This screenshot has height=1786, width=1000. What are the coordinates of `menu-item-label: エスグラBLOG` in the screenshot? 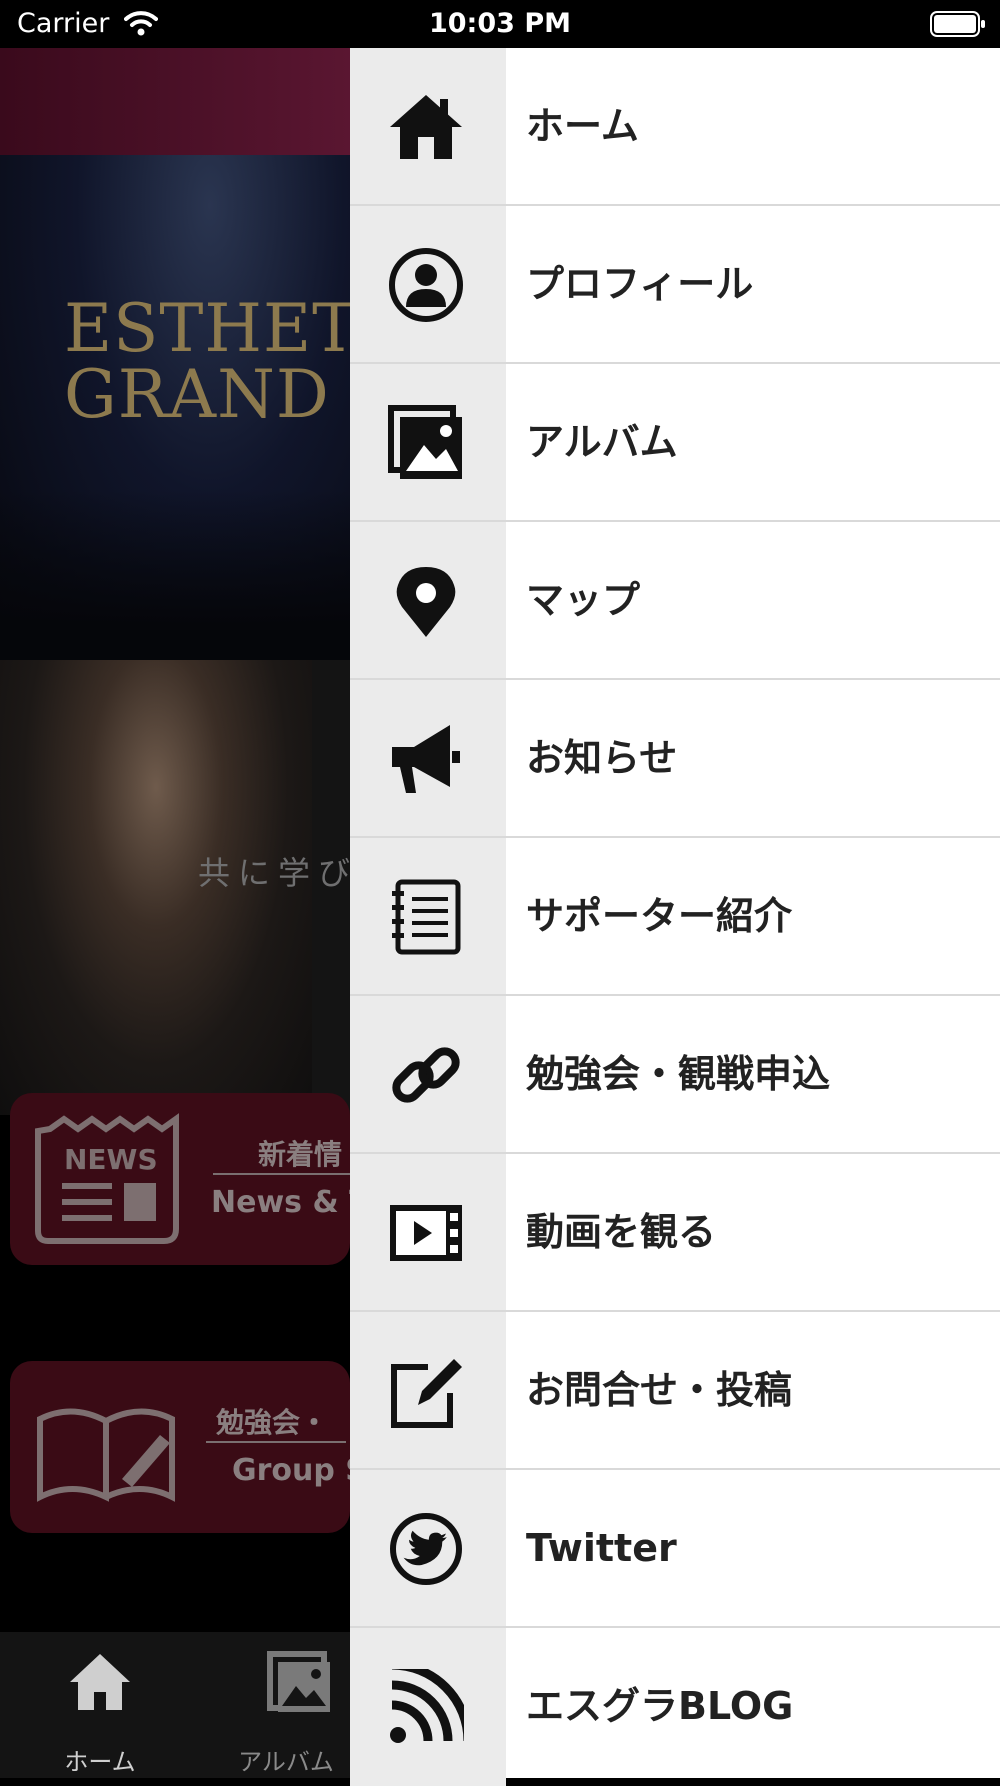 It's located at (660, 1706).